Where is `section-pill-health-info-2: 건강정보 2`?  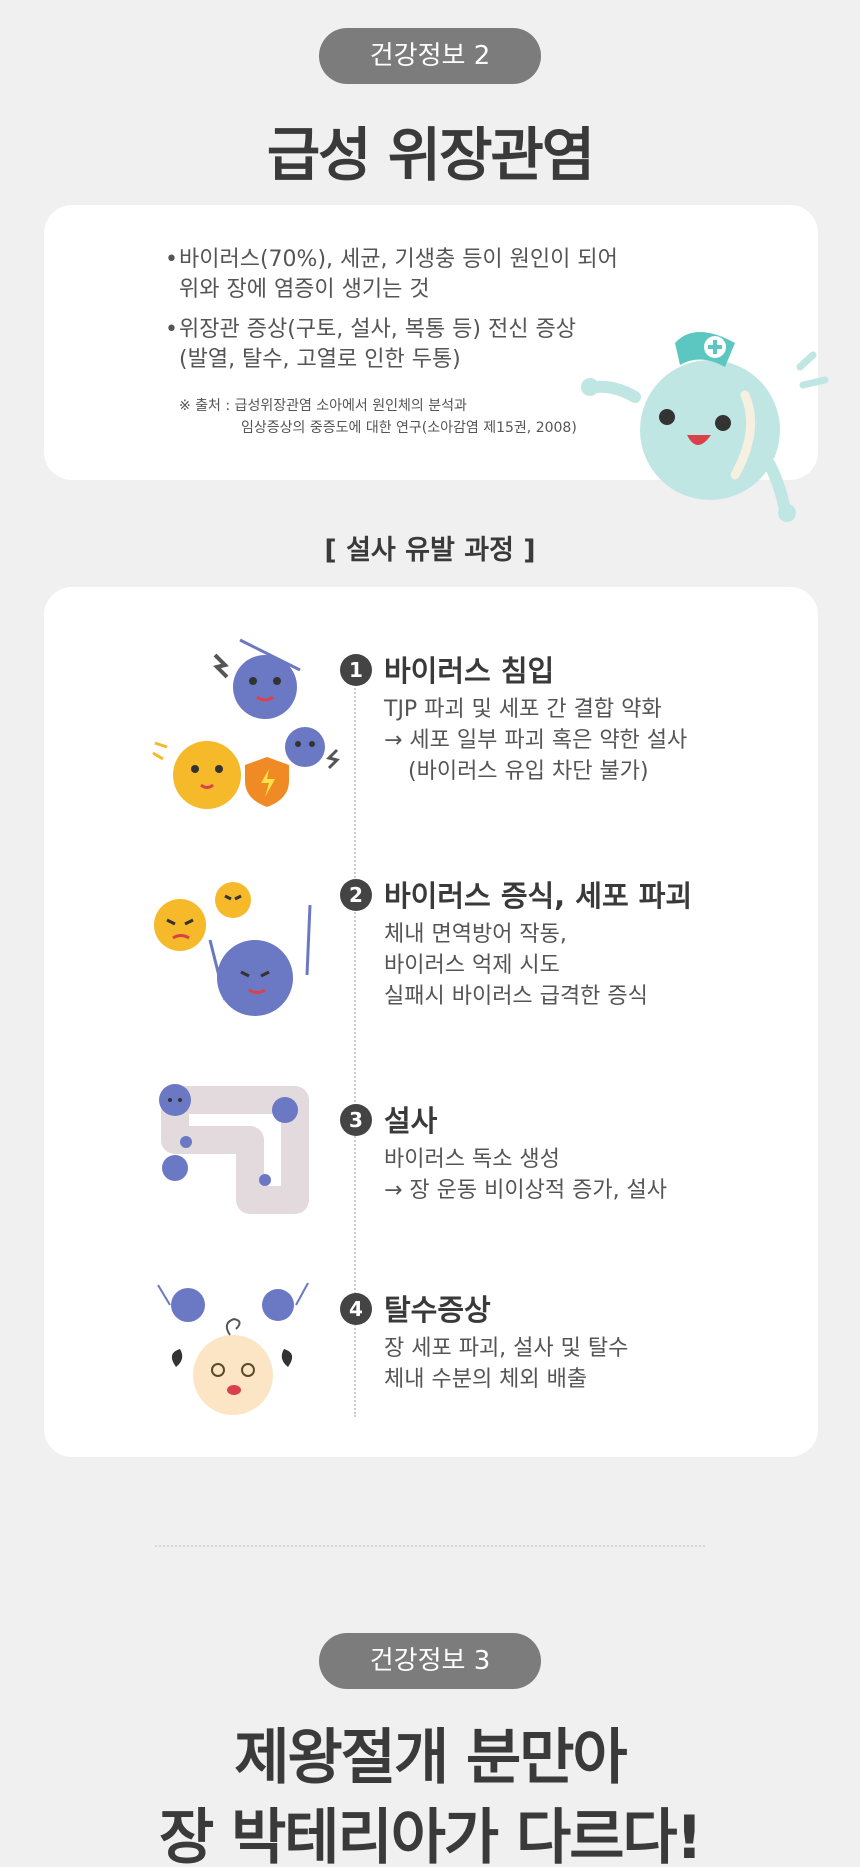 section-pill-health-info-2: 건강정보 2 is located at coordinates (430, 56).